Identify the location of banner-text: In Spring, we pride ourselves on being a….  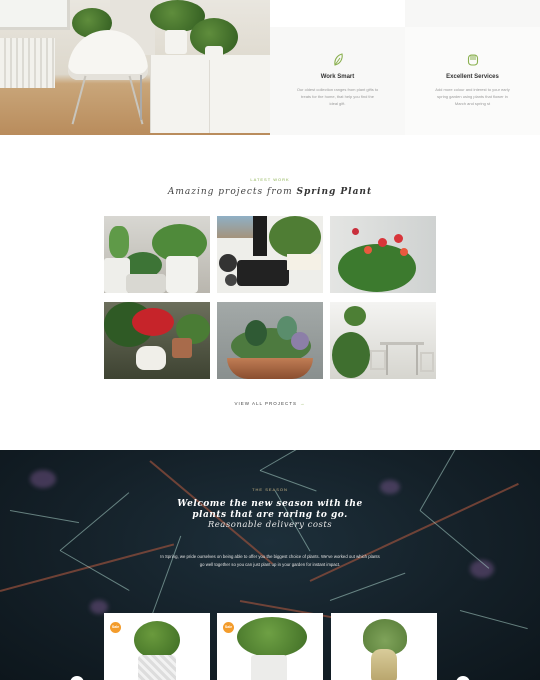
(270, 560).